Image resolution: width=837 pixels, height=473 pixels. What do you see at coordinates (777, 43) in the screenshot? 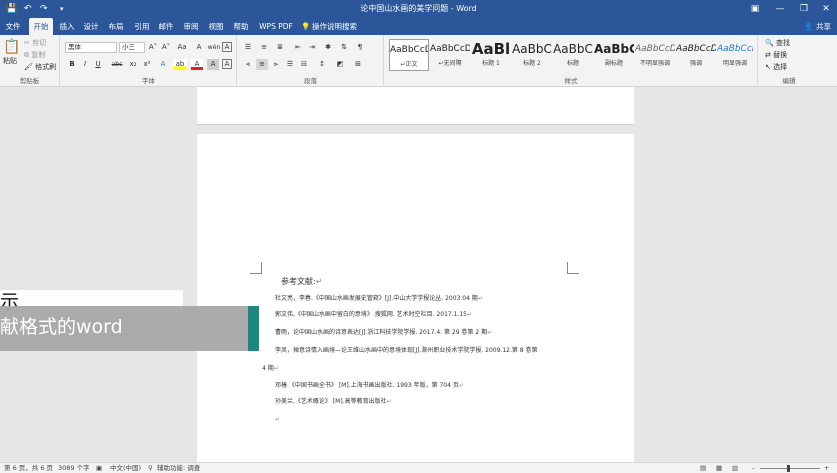
I see `find-button: 🔍 查找` at bounding box center [777, 43].